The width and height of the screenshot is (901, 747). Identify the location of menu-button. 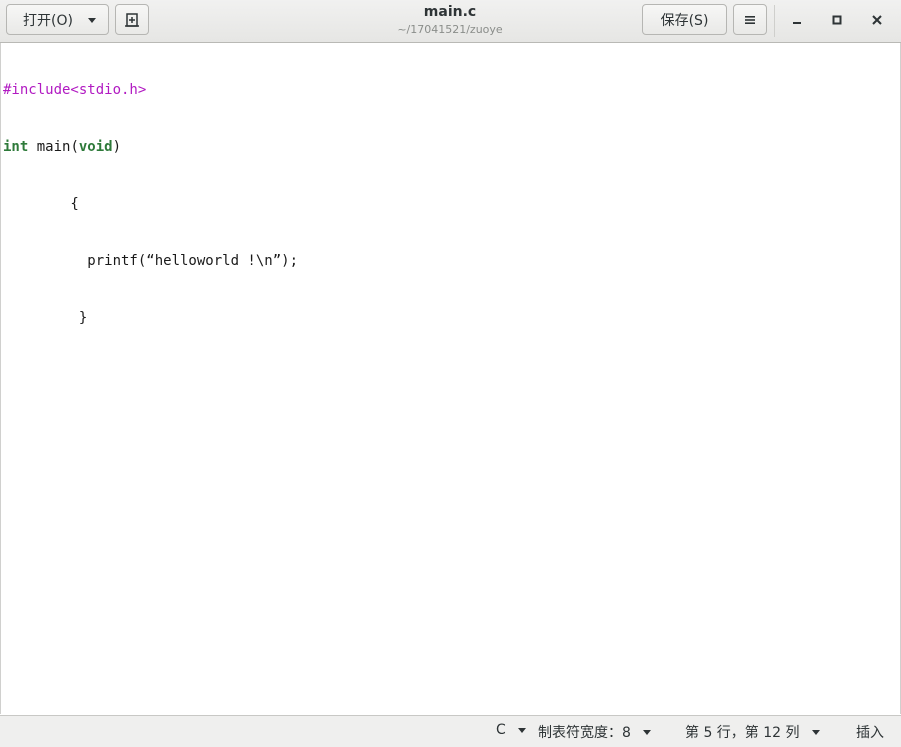
(750, 19).